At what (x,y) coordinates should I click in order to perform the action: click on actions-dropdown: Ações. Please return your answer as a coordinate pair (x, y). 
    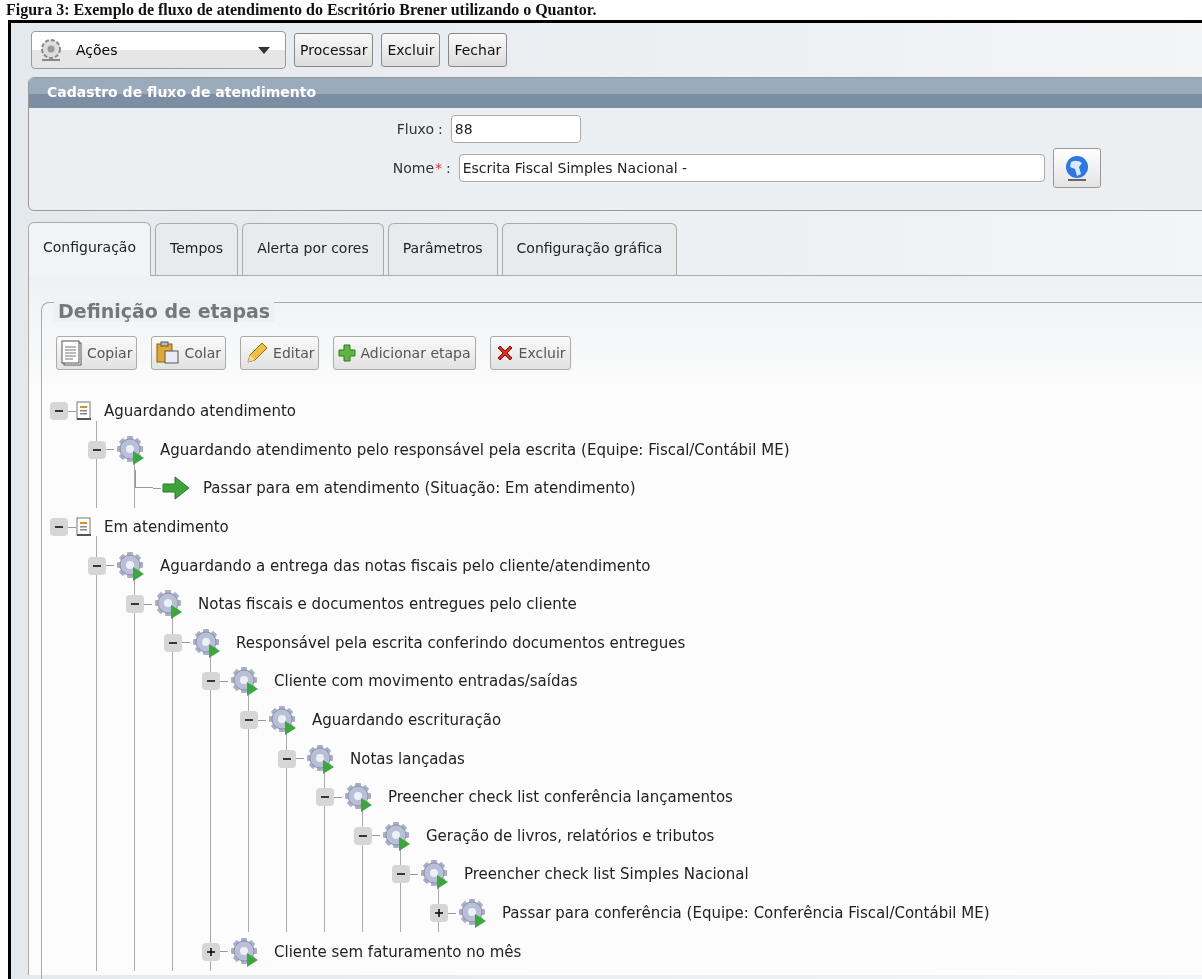
    Looking at the image, I should click on (158, 50).